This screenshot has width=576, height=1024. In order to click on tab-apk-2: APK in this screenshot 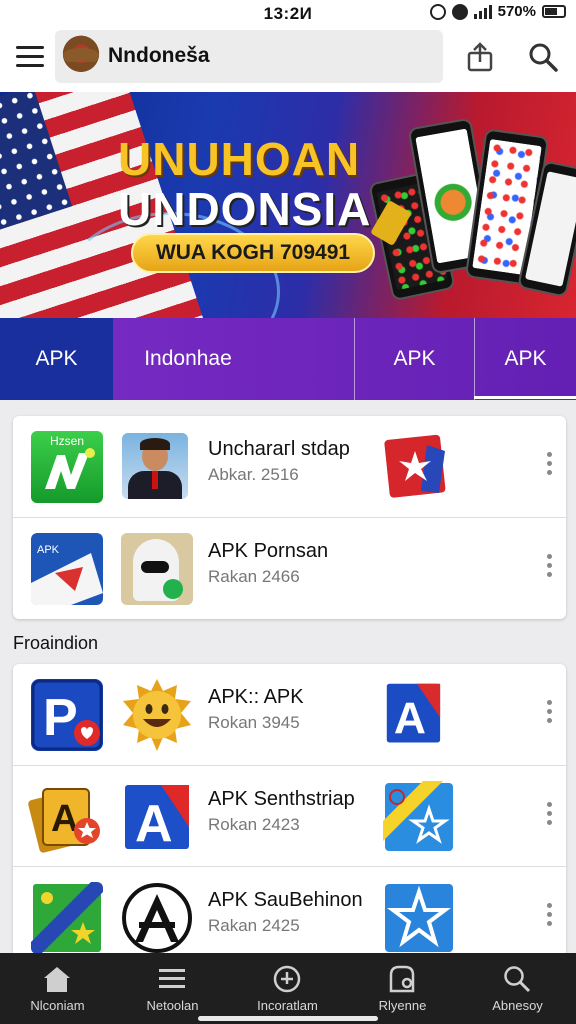, I will do `click(414, 359)`.